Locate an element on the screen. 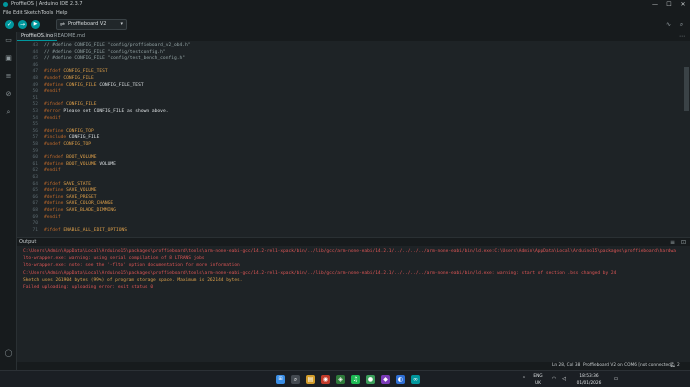 The width and height of the screenshot is (690, 387). boards-manager-icon: ▣ is located at coordinates (8, 58).